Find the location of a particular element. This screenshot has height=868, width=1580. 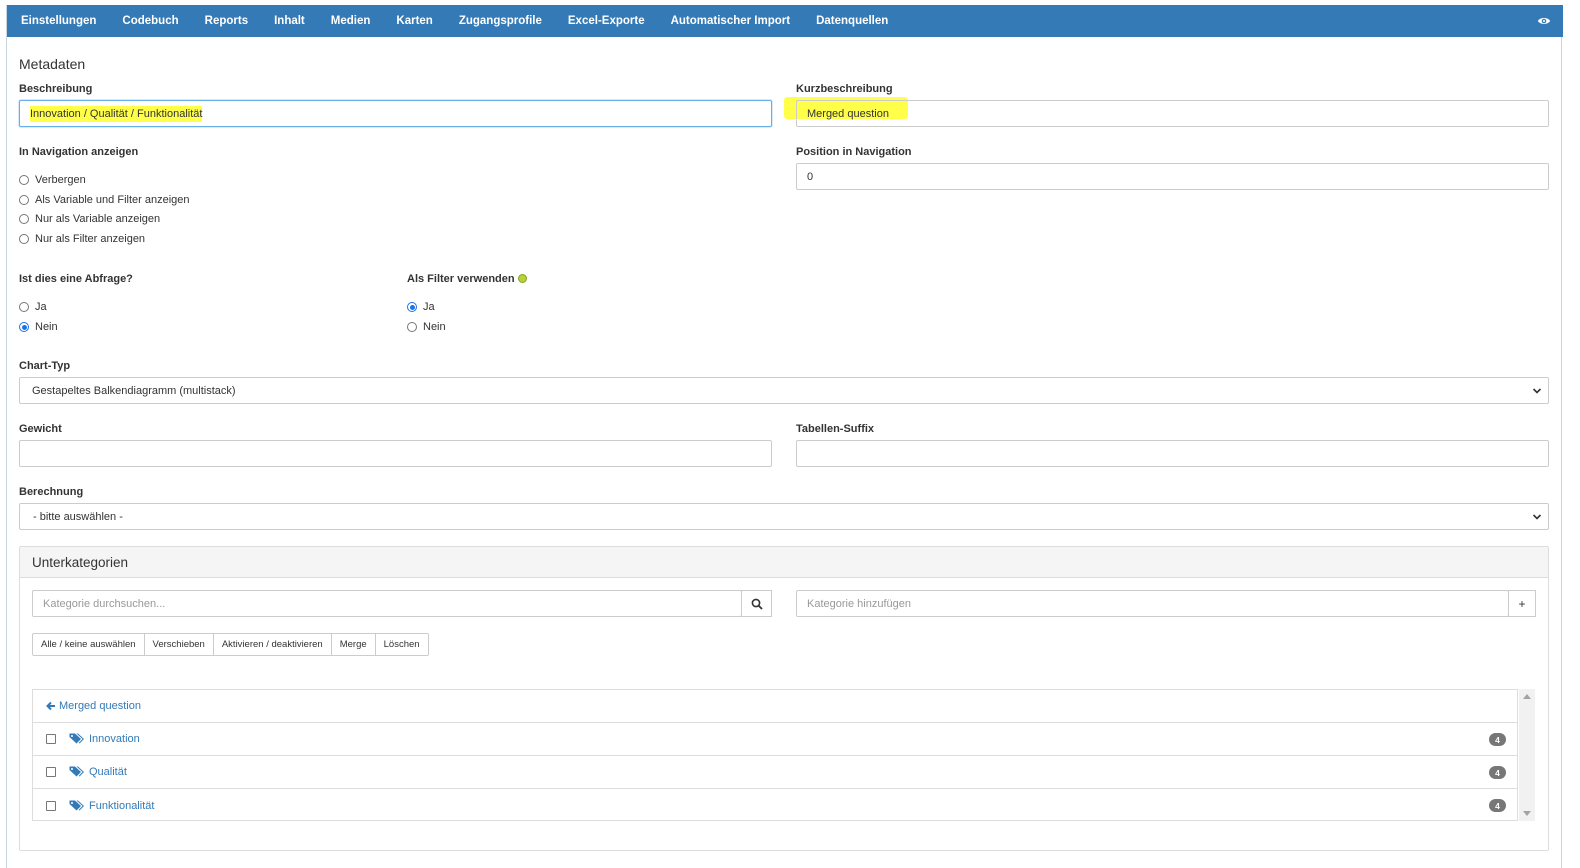

kurzbeschreibung-input: Merged question is located at coordinates (1172, 113).